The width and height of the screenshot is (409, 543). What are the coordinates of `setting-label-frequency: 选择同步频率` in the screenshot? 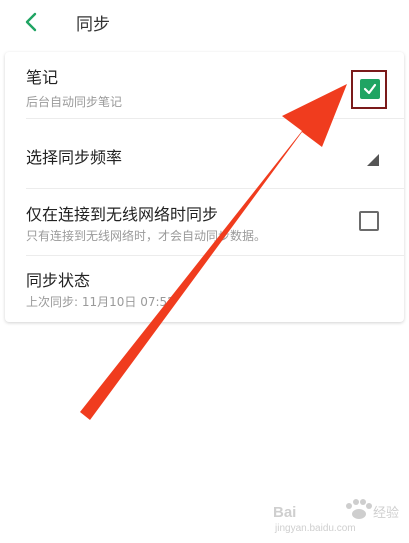 It's located at (74, 157).